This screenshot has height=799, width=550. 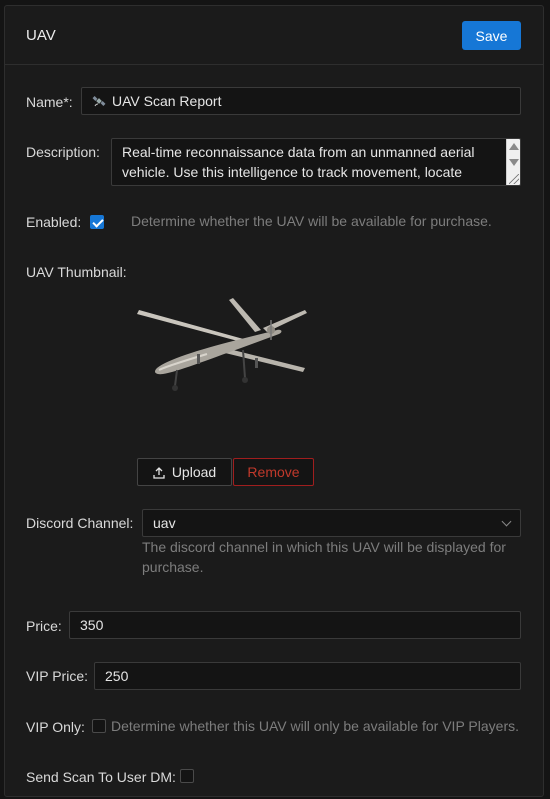 I want to click on vip-only-label: VIP Only:, so click(x=55, y=727).